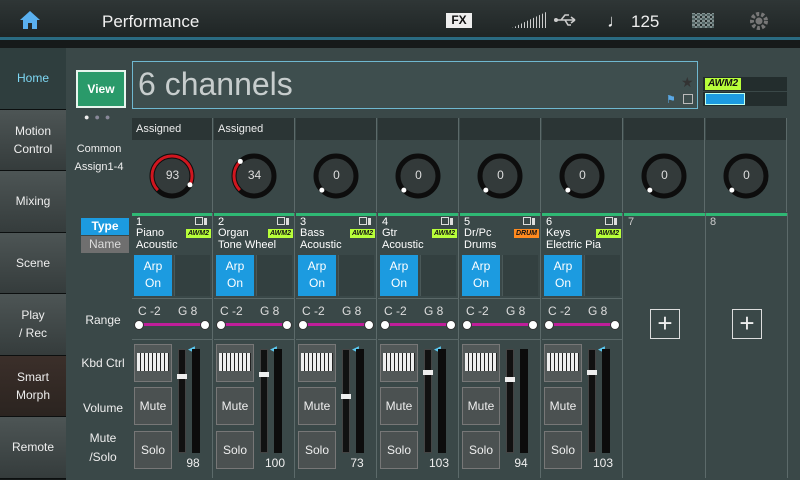  What do you see at coordinates (418, 165) in the screenshot?
I see `assign-knob-4: 0` at bounding box center [418, 165].